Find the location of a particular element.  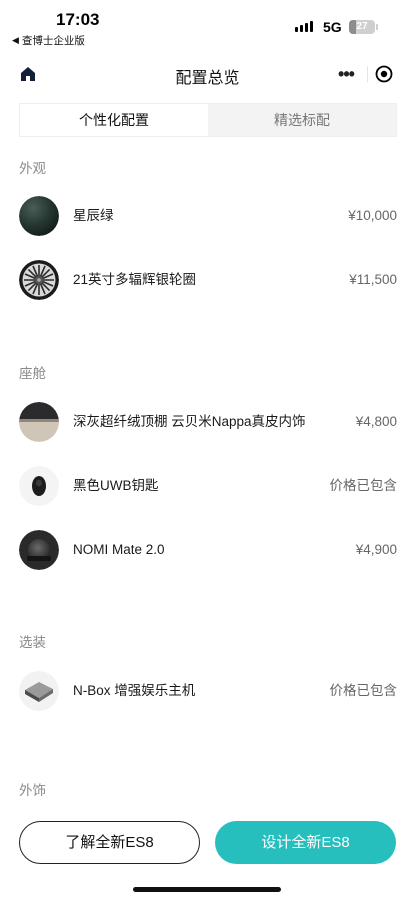

battery-level: 27 is located at coordinates (362, 26).